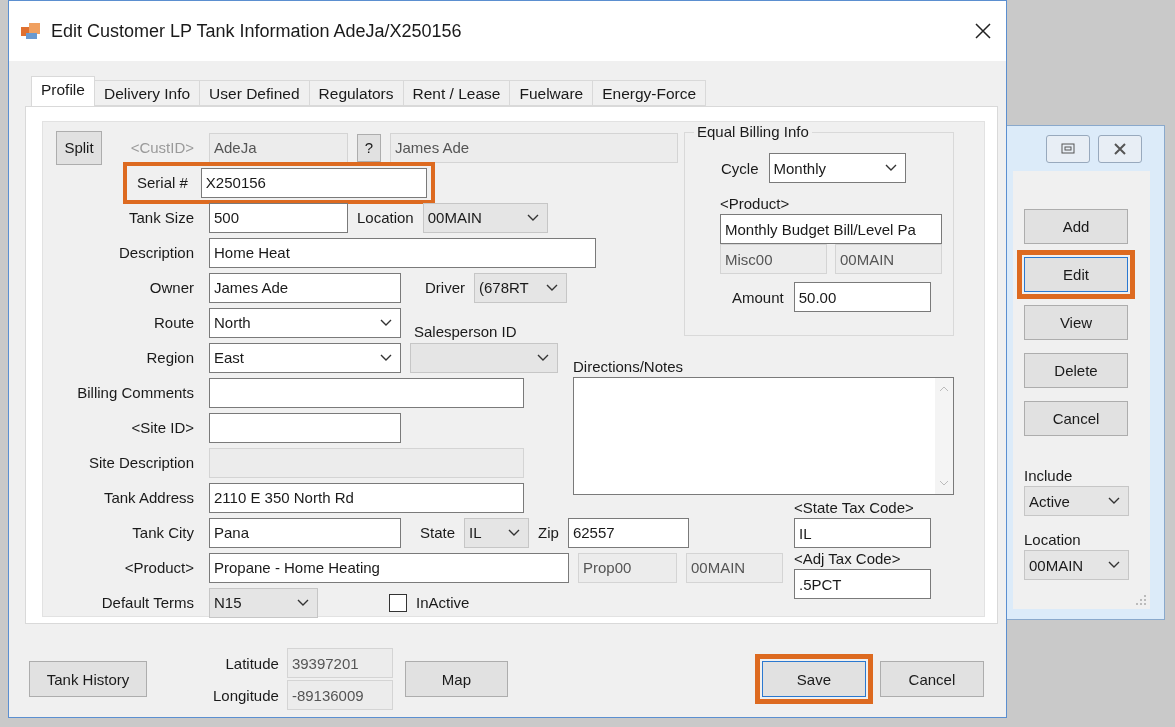 This screenshot has height=727, width=1175. What do you see at coordinates (831, 229) in the screenshot?
I see `text-field: Monthly Budget Bill/Level Pa` at bounding box center [831, 229].